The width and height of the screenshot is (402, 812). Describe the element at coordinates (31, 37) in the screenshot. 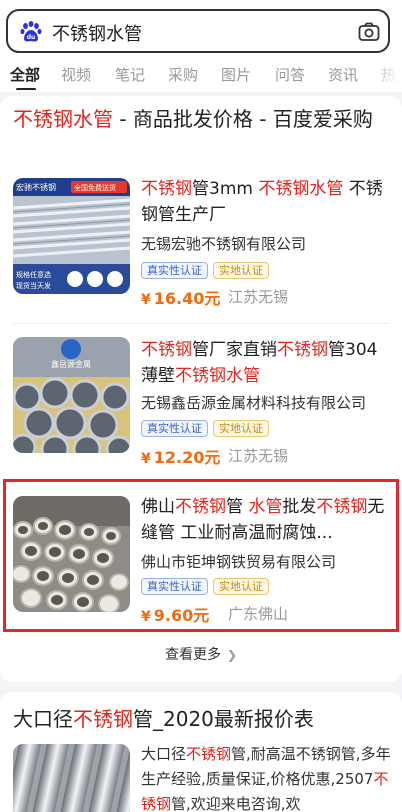

I see `svg-text: du` at that location.